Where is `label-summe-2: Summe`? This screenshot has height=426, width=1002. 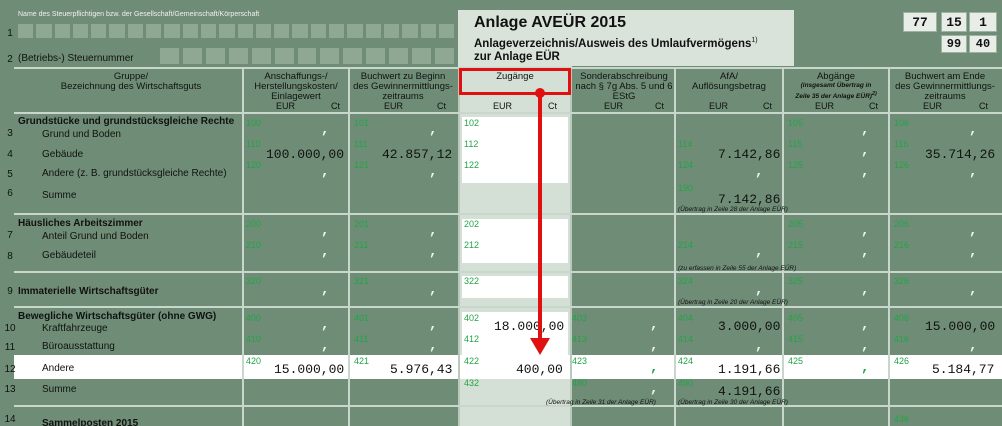
label-summe-2: Summe is located at coordinates (59, 389).